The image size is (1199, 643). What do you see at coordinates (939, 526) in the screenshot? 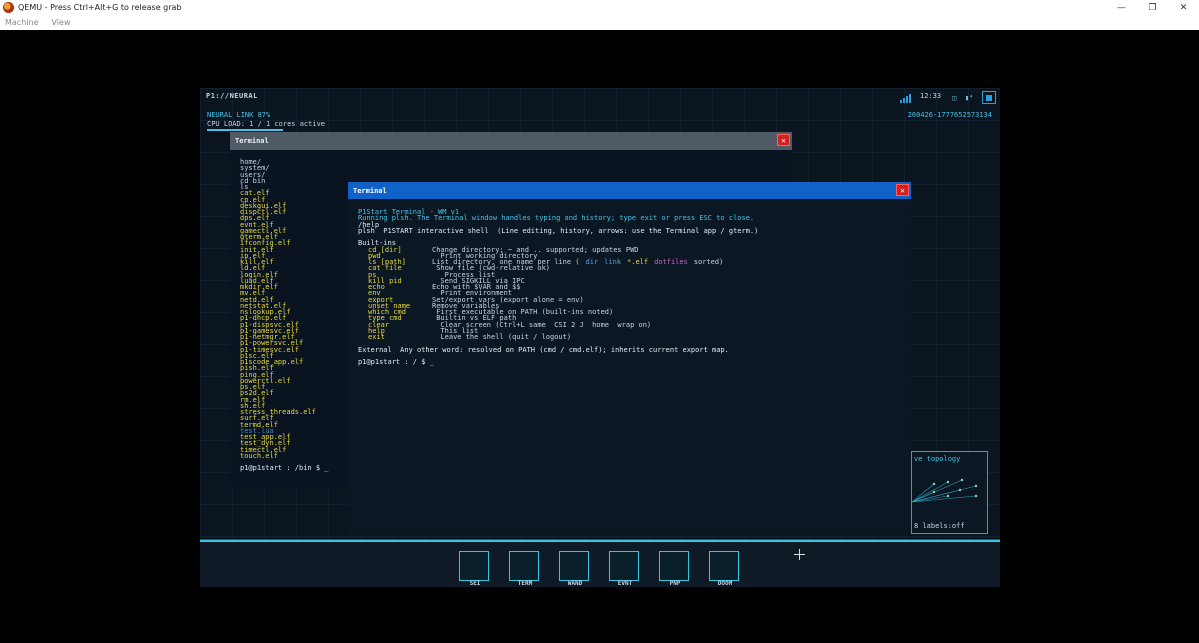
I see `topology-footer: 8 labels:off` at bounding box center [939, 526].